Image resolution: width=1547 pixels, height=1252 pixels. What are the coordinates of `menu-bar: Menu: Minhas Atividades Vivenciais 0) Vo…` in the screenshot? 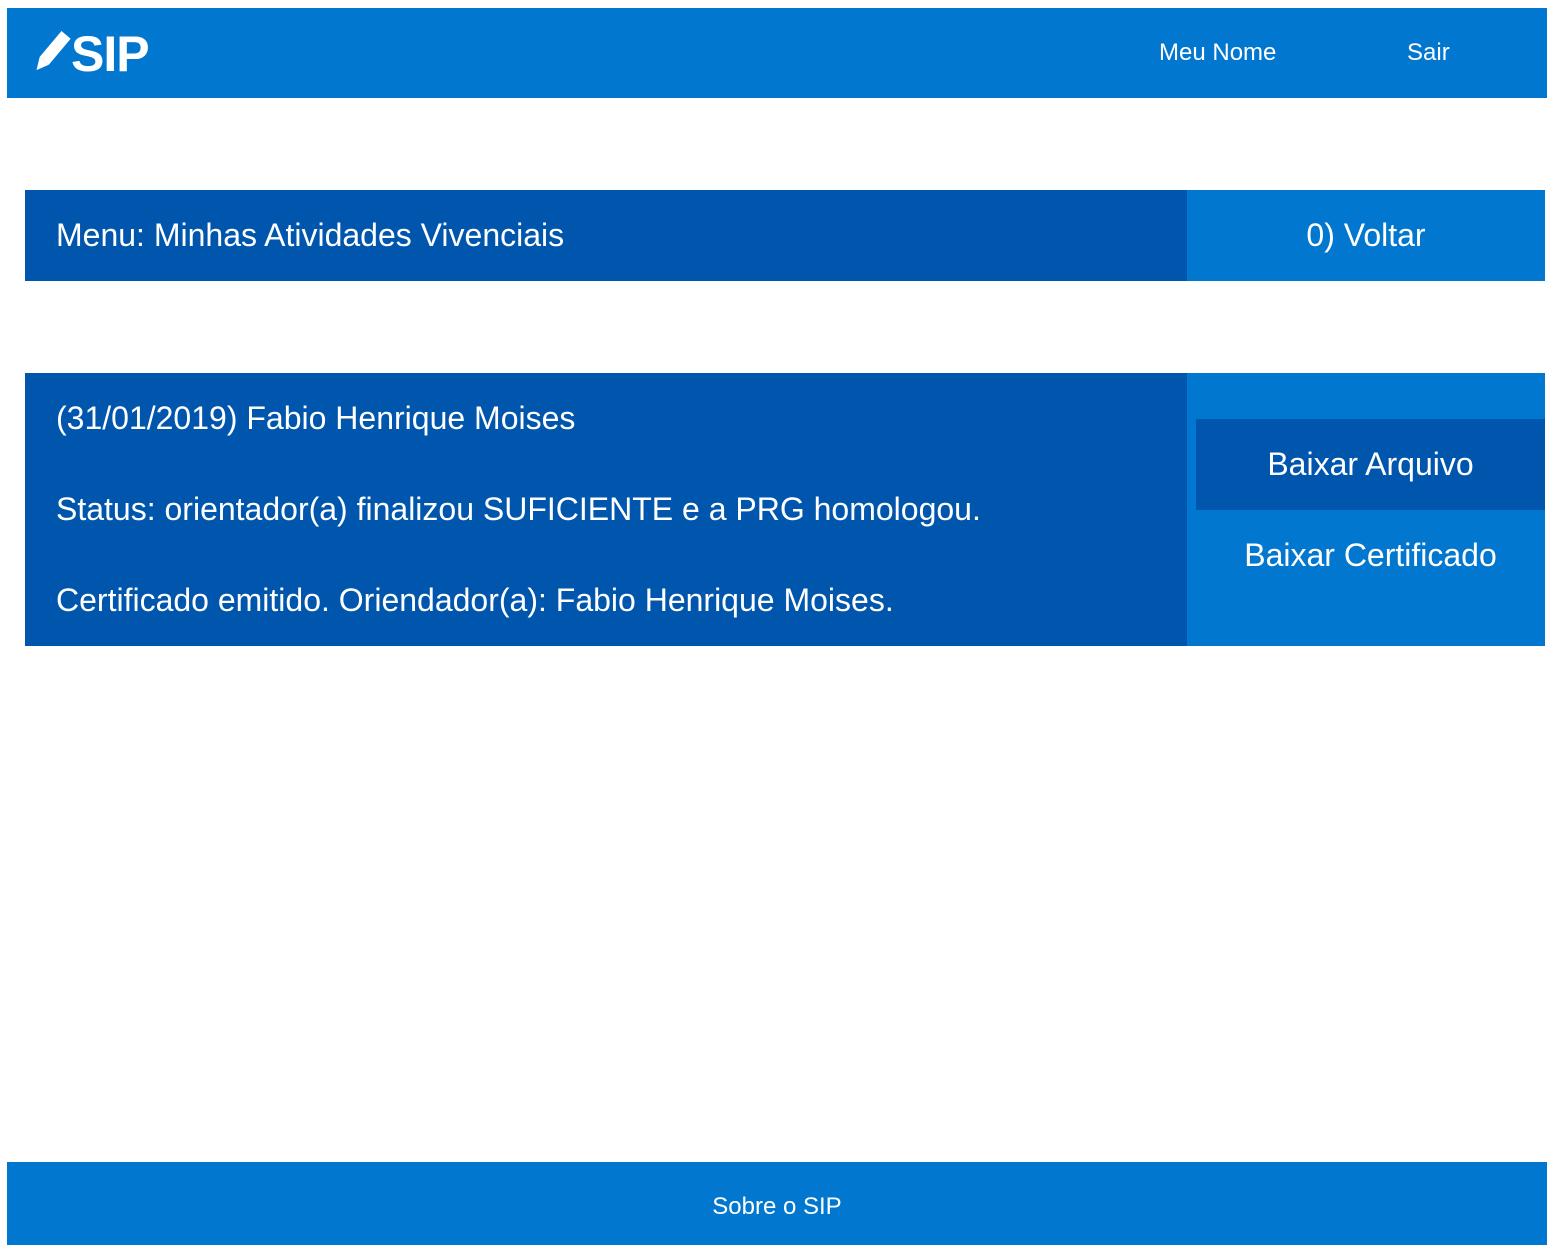 It's located at (785, 235).